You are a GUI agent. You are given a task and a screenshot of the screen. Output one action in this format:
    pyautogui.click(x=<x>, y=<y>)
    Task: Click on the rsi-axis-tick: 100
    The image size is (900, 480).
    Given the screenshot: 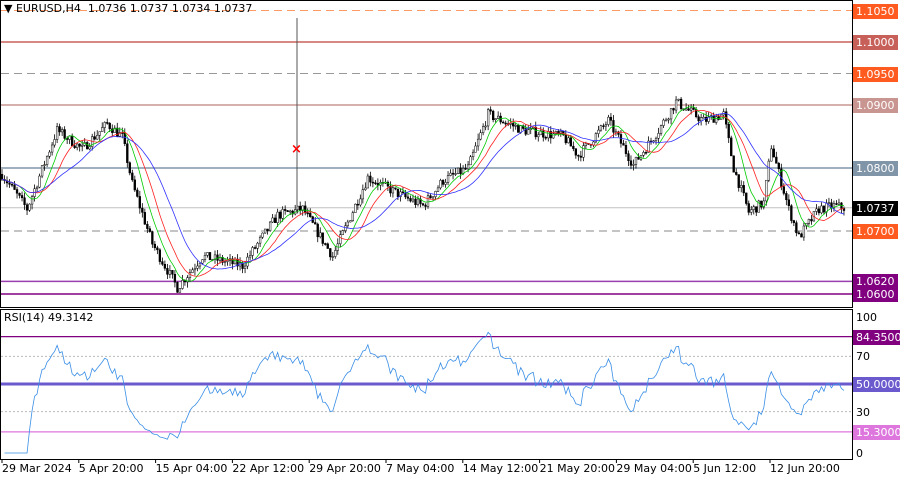 What is the action you would take?
    pyautogui.click(x=866, y=317)
    